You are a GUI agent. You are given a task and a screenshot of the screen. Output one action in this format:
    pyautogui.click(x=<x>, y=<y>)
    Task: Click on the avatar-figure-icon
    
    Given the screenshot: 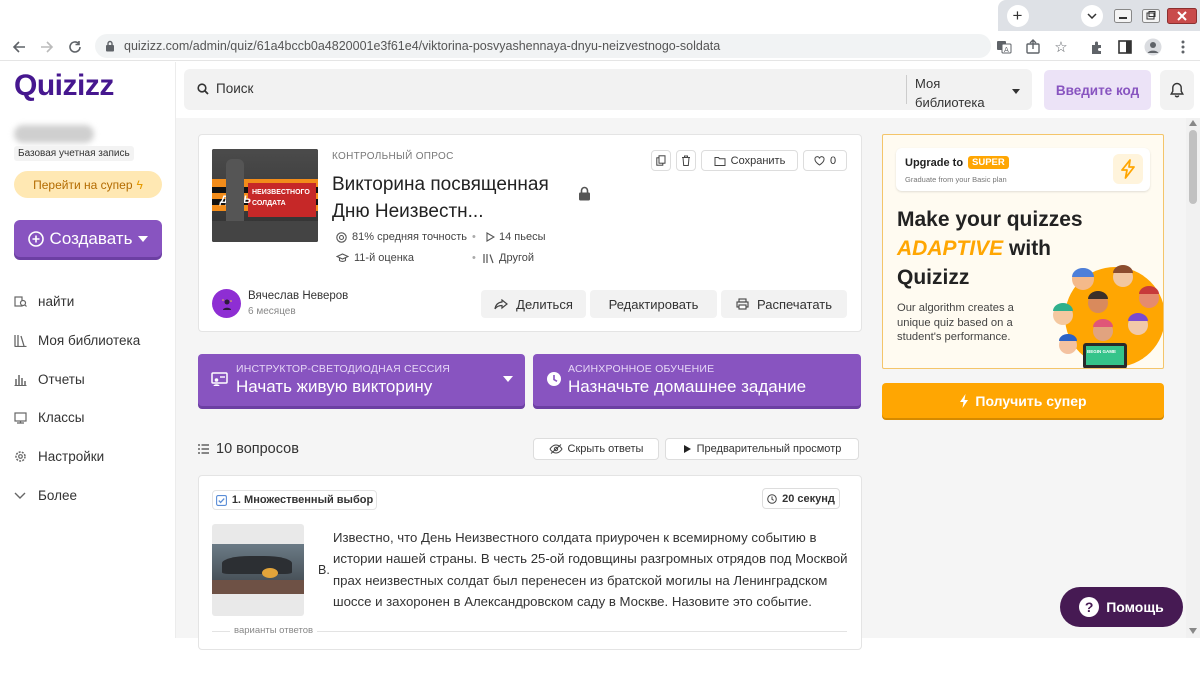 What is the action you would take?
    pyautogui.click(x=226, y=304)
    